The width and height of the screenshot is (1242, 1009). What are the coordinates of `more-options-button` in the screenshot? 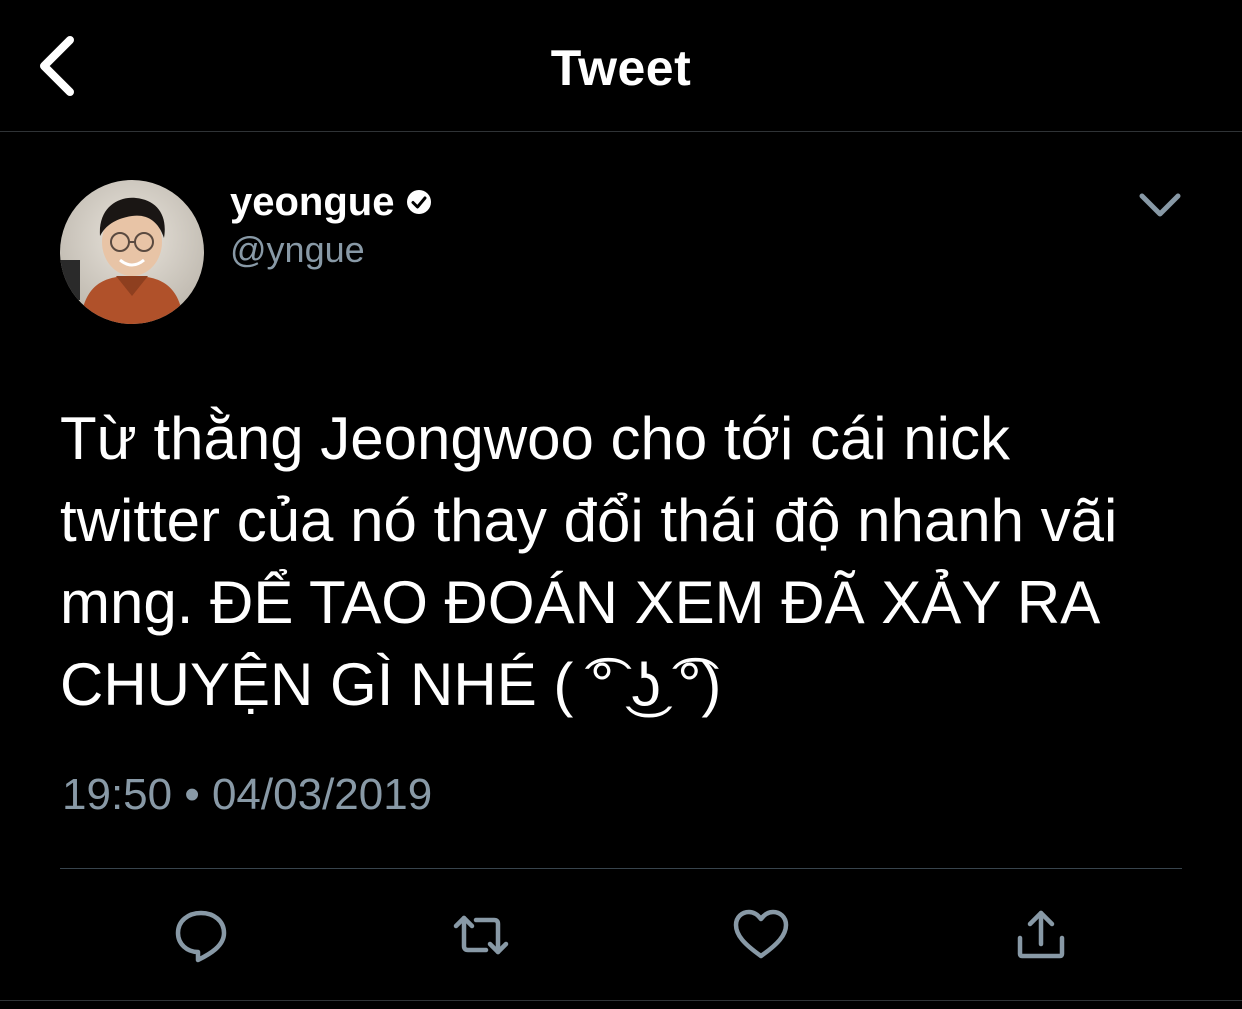 It's located at (1160, 204).